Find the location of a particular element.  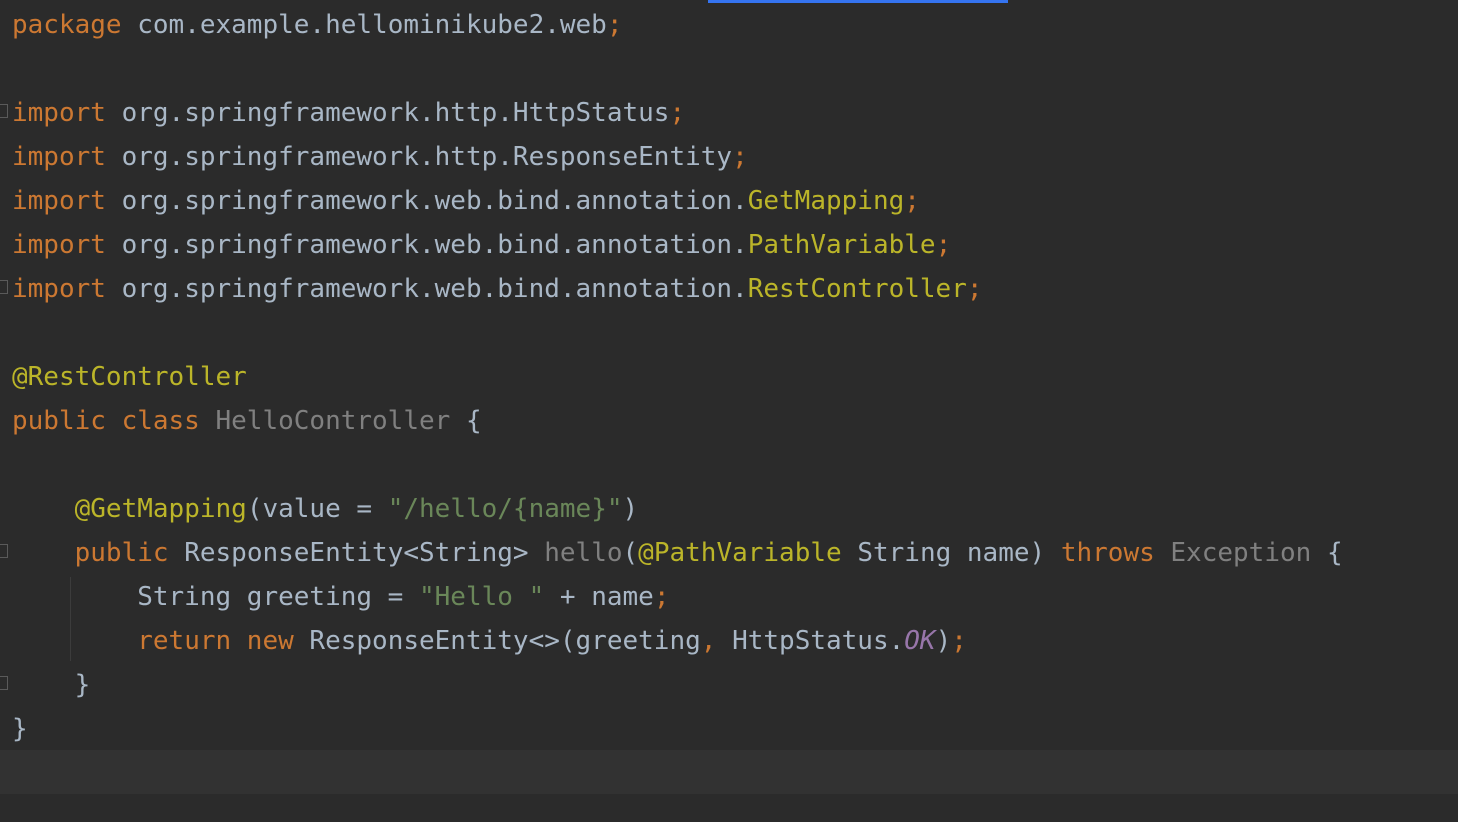

code-token: HttpStatus. is located at coordinates (818, 641).